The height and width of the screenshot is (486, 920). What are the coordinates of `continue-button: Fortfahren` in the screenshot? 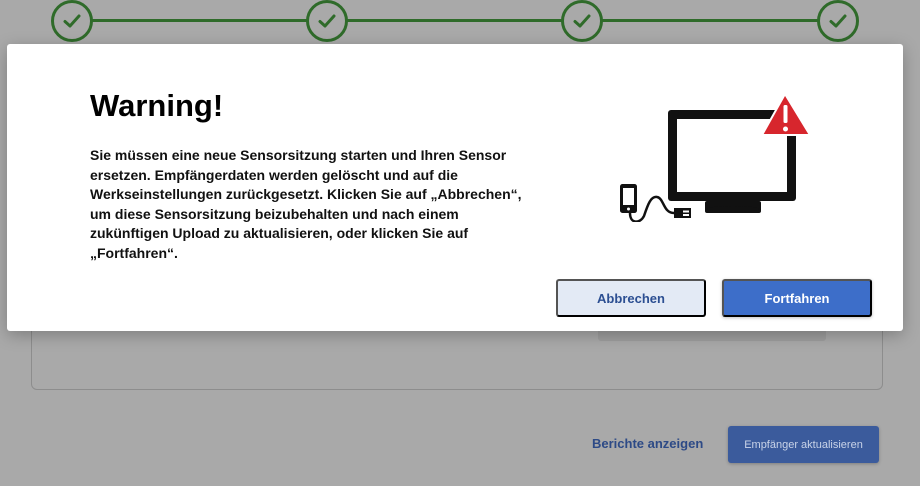 It's located at (797, 298).